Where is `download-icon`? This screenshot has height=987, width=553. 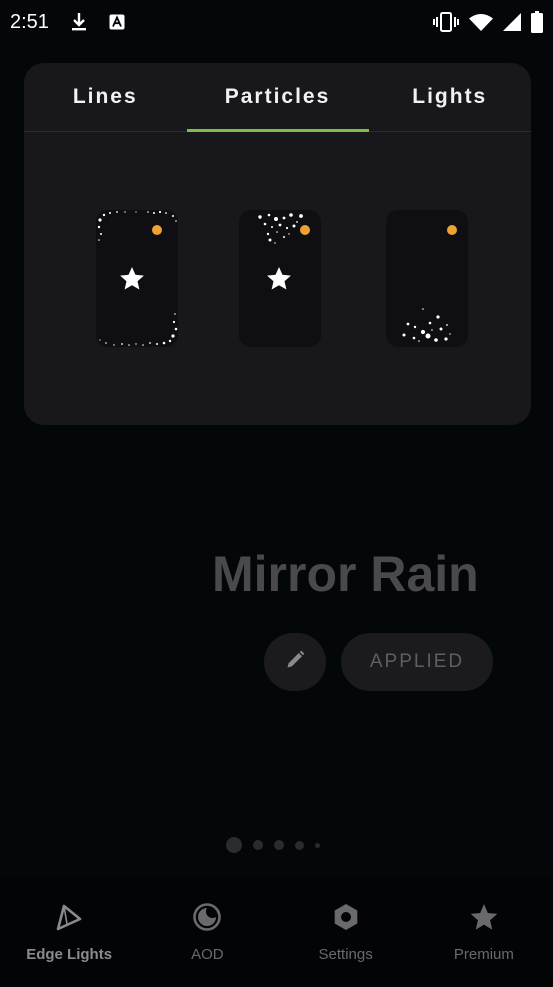 download-icon is located at coordinates (79, 22).